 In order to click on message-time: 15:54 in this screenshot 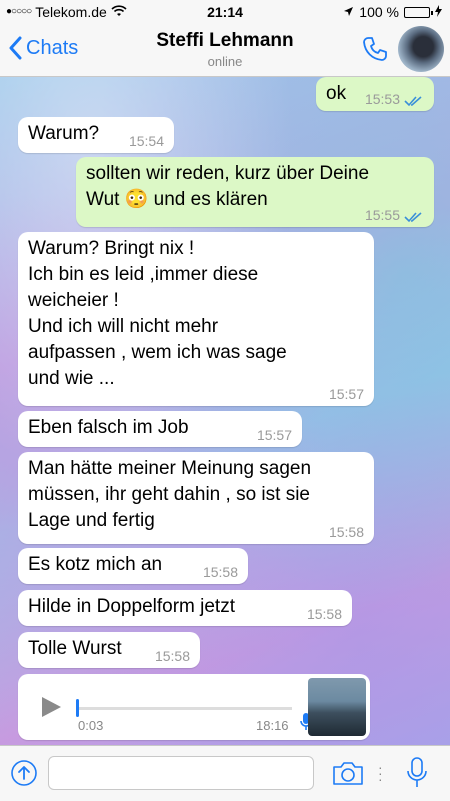, I will do `click(146, 141)`.